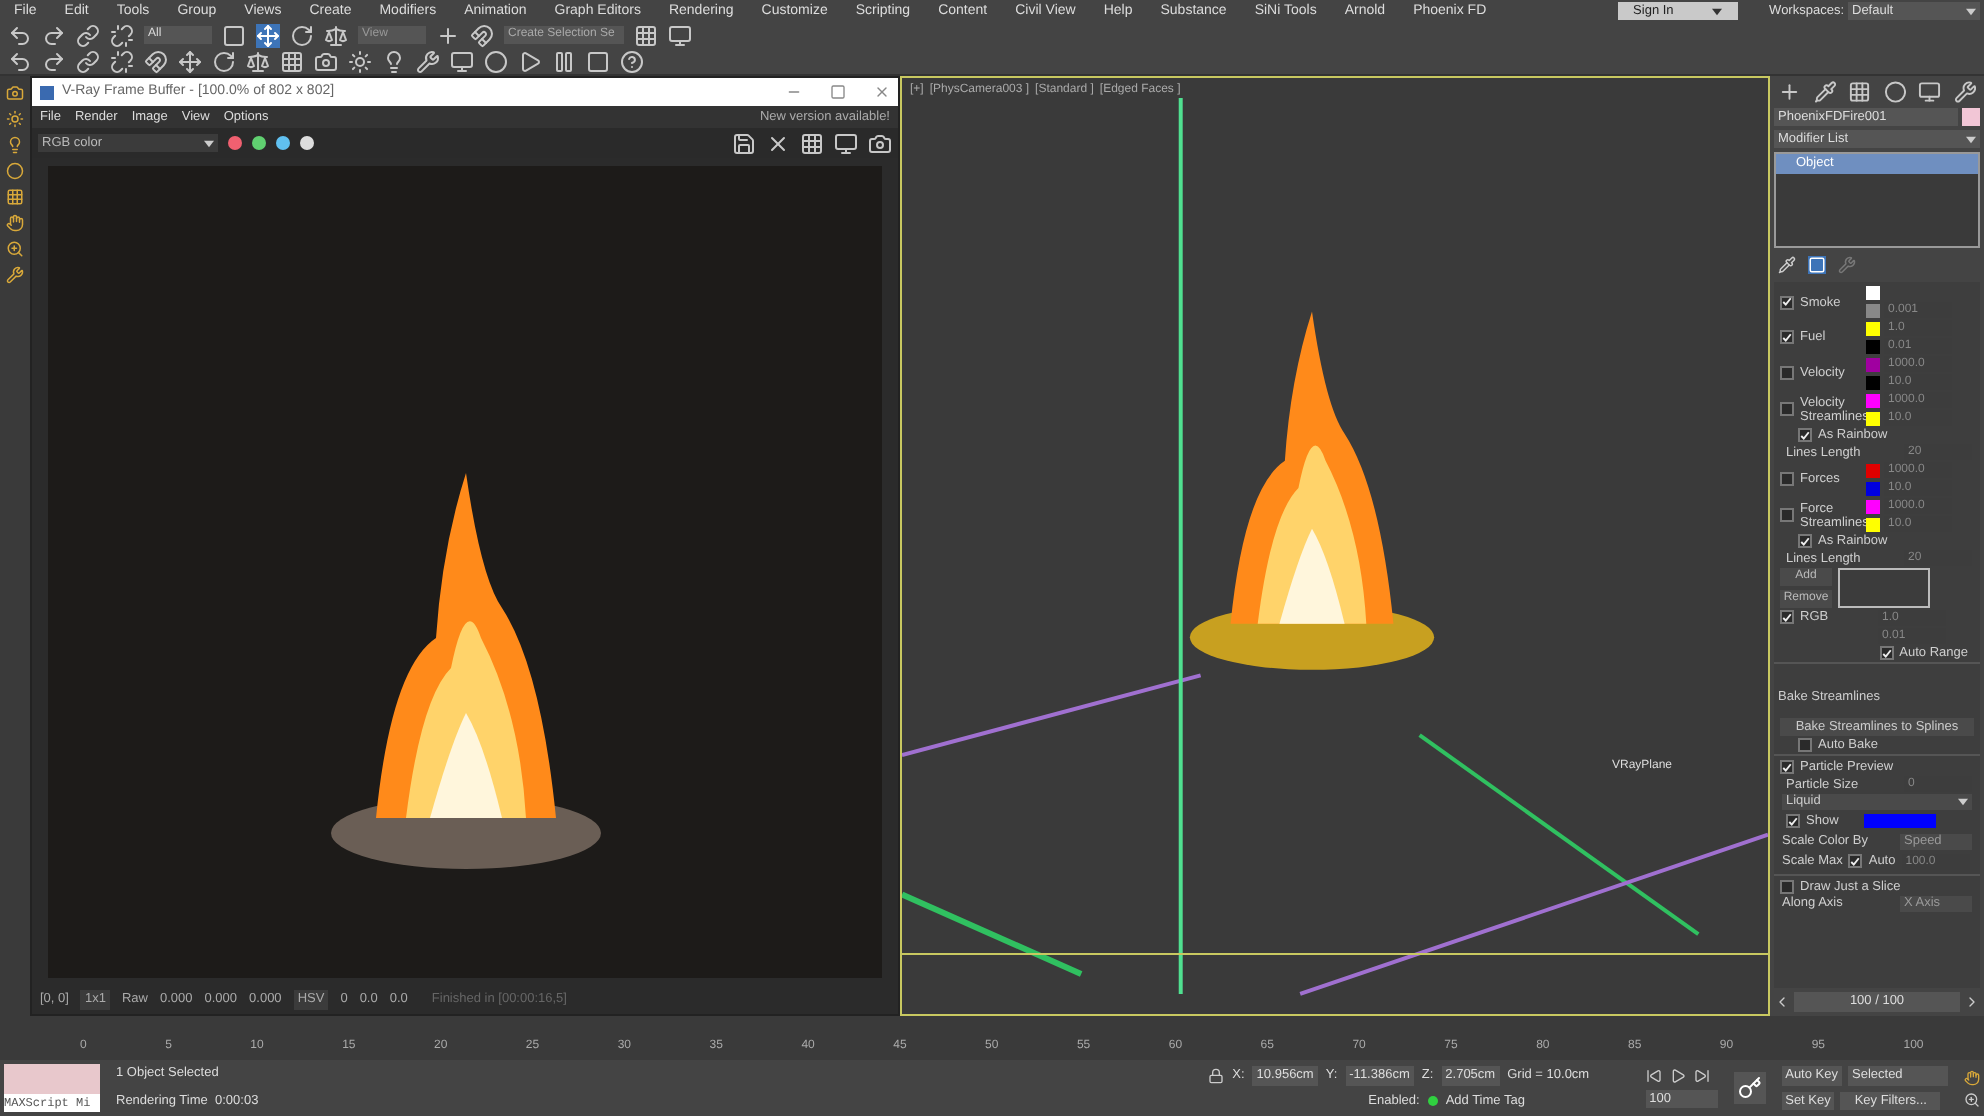 The height and width of the screenshot is (1116, 1984). What do you see at coordinates (1884, 588) in the screenshot?
I see `preview-box` at bounding box center [1884, 588].